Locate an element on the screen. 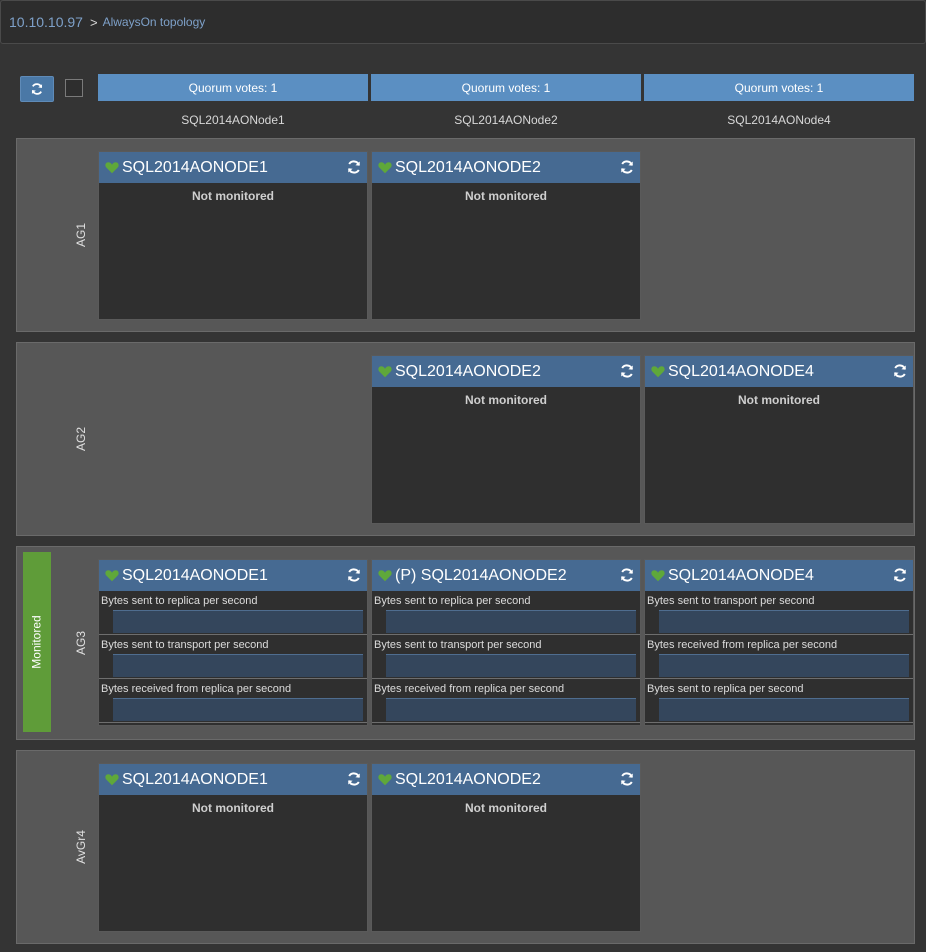 Image resolution: width=926 pixels, height=952 pixels. ag-label: AG2 is located at coordinates (81, 439).